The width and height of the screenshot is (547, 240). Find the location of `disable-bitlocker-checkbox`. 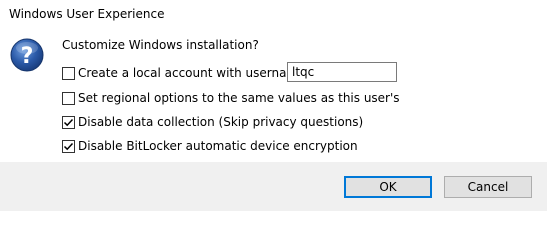

disable-bitlocker-checkbox is located at coordinates (68, 146).